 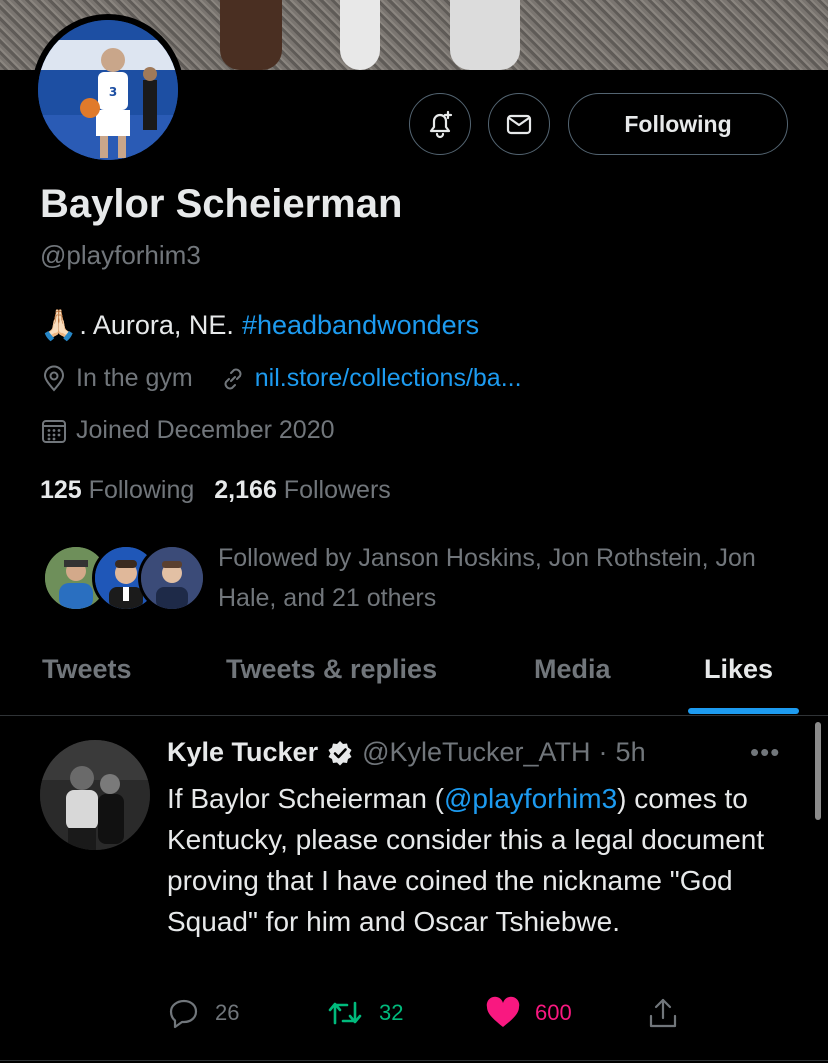 What do you see at coordinates (59, 325) in the screenshot?
I see `bio-emoji: 🙏🏻` at bounding box center [59, 325].